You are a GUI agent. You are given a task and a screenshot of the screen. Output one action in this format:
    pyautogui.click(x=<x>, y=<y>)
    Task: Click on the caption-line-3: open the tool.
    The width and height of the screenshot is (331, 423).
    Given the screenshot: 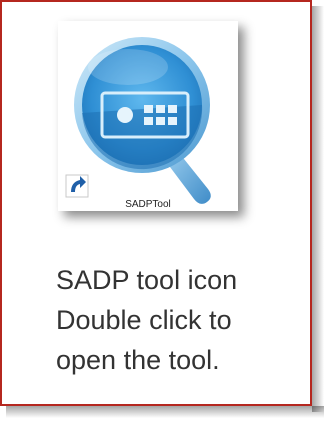 What is the action you would take?
    pyautogui.click(x=138, y=360)
    